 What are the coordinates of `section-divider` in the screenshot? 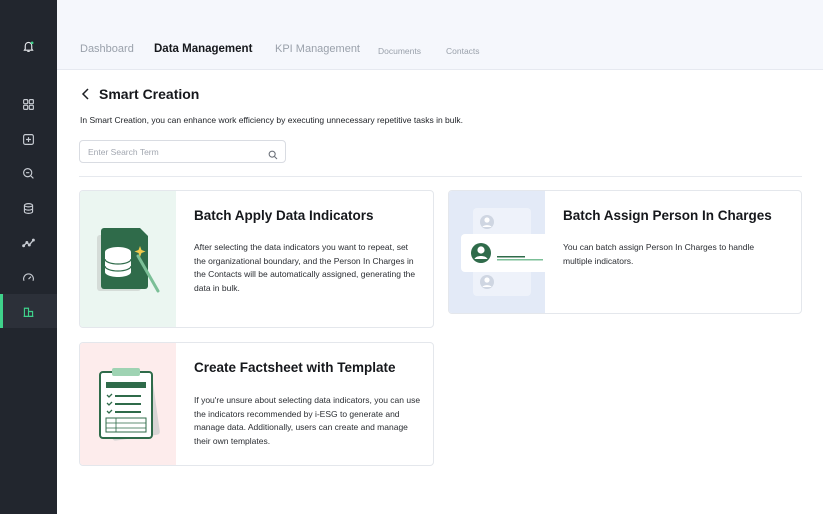 It's located at (440, 176).